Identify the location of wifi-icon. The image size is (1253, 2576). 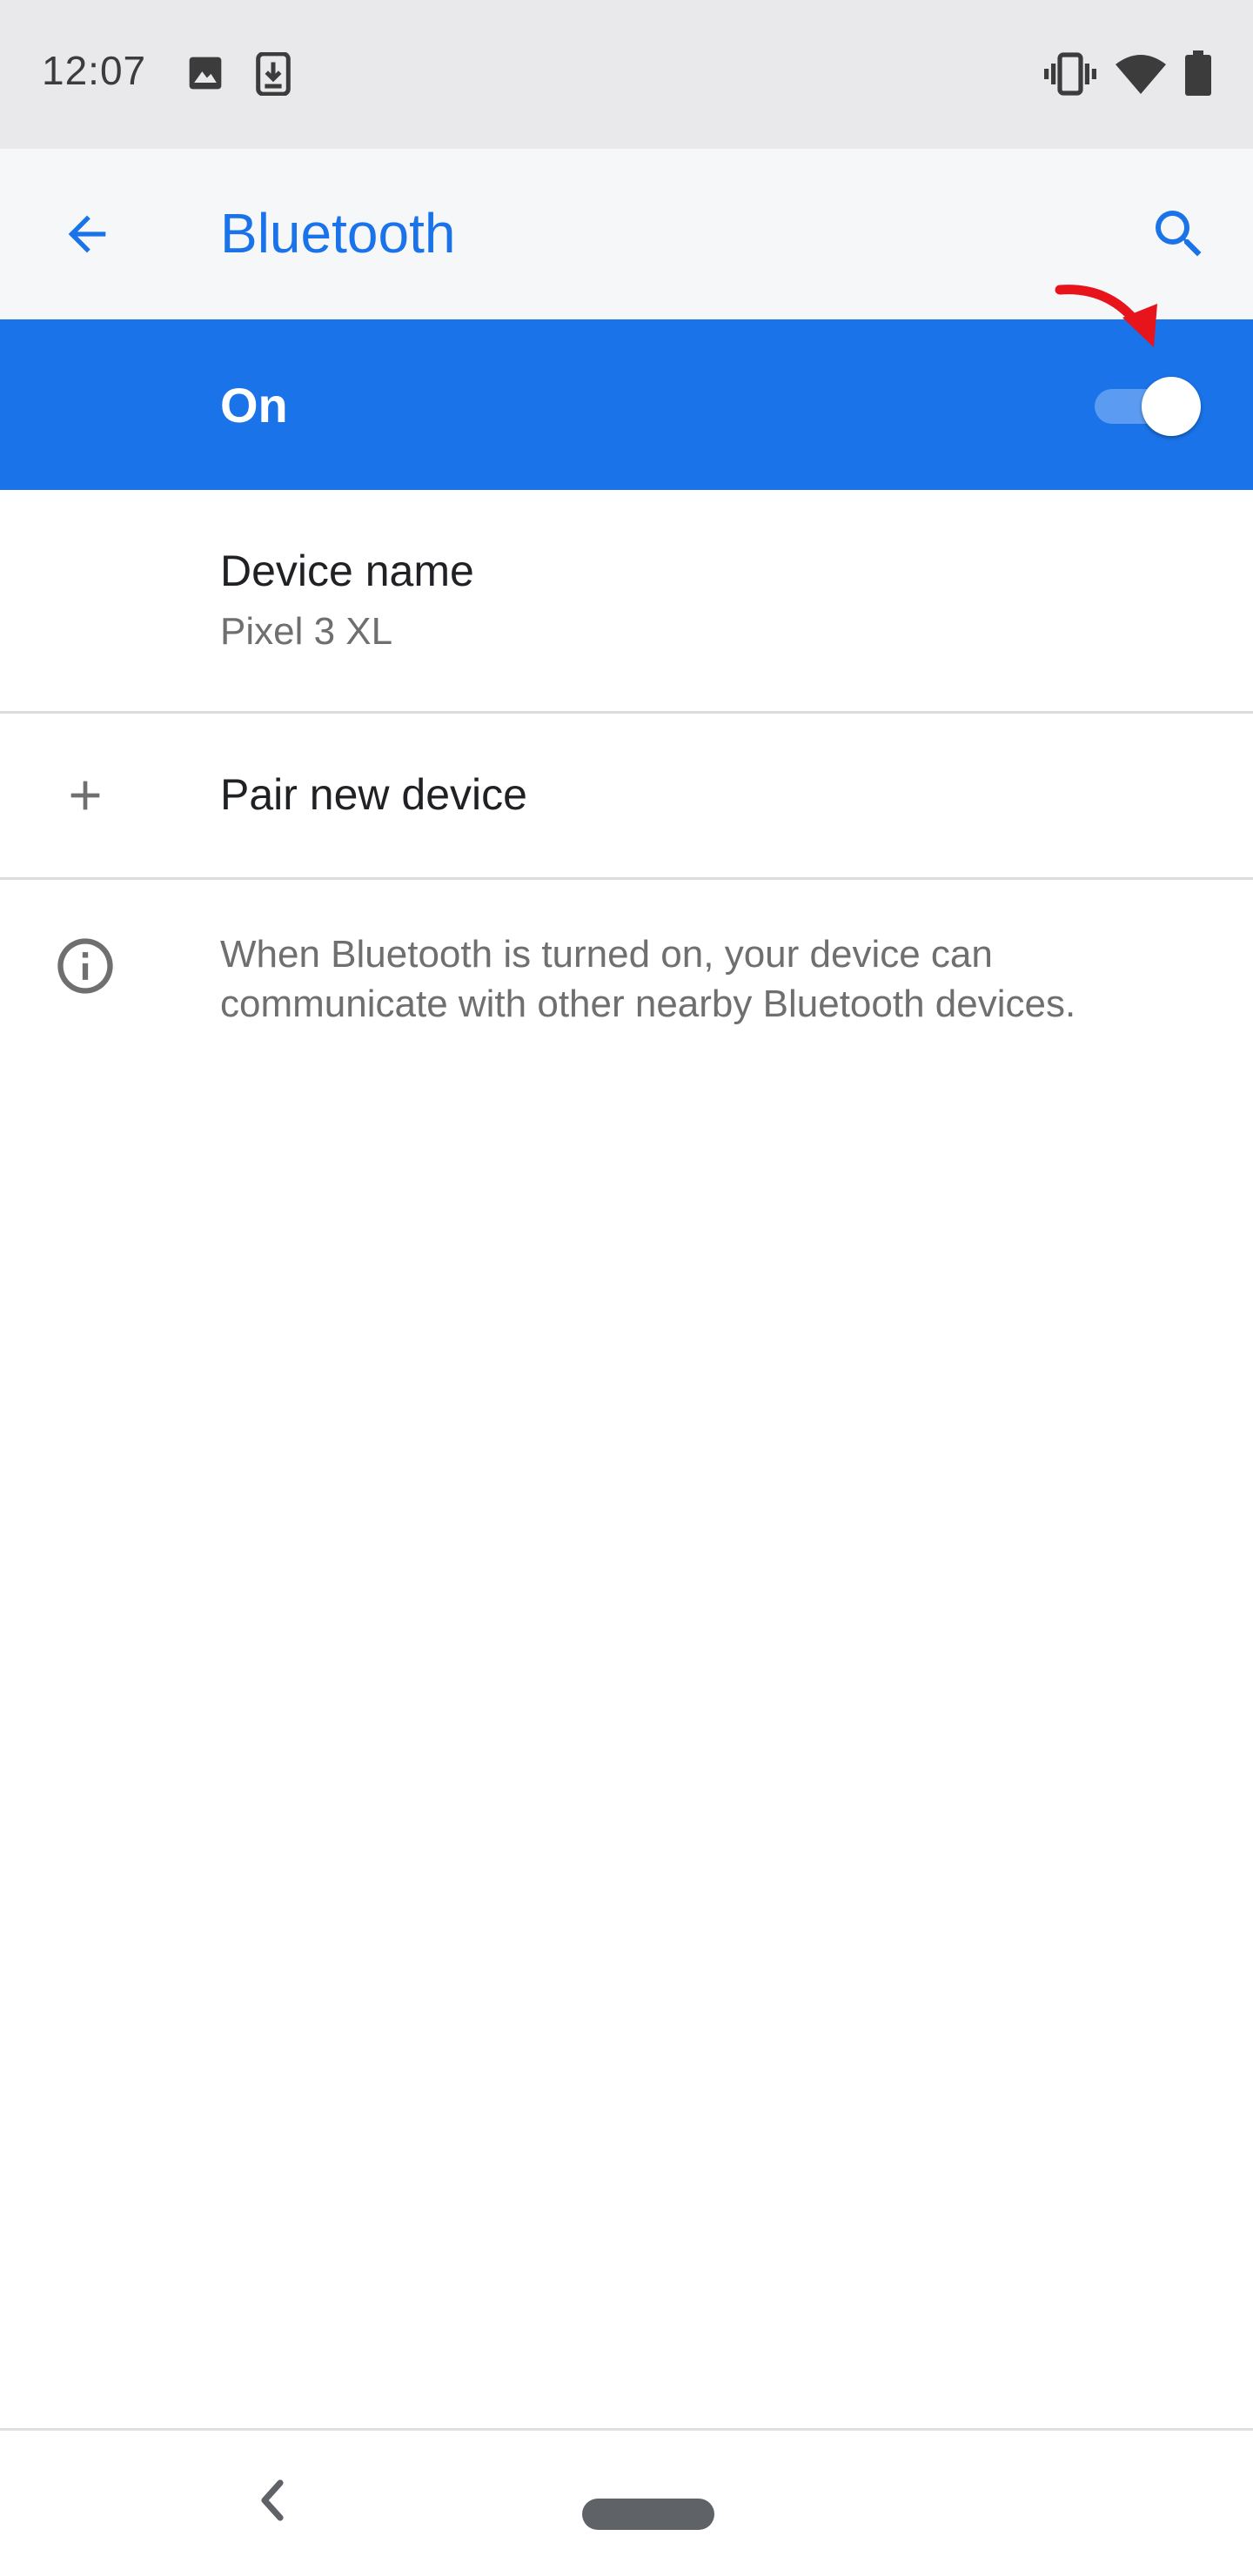
(1141, 76).